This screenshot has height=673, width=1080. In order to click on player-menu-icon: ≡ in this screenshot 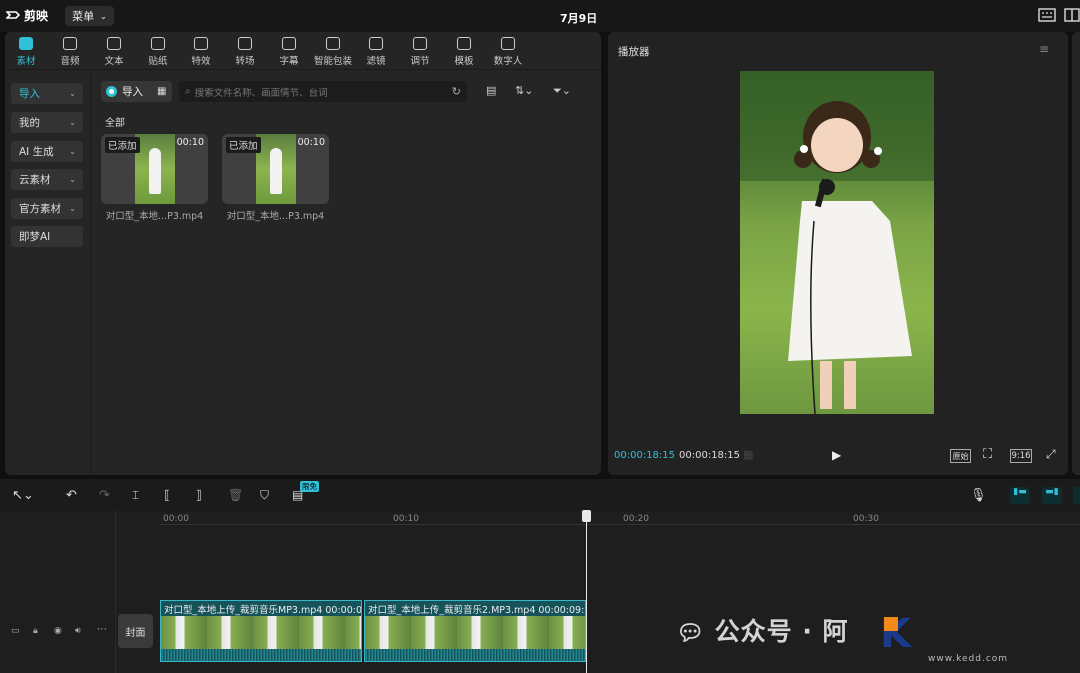, I will do `click(1044, 49)`.